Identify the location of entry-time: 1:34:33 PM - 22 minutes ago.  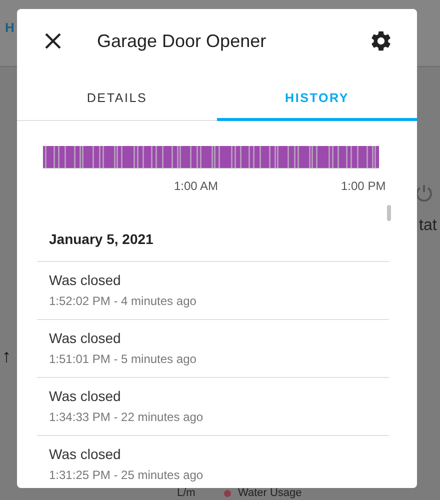
(126, 417).